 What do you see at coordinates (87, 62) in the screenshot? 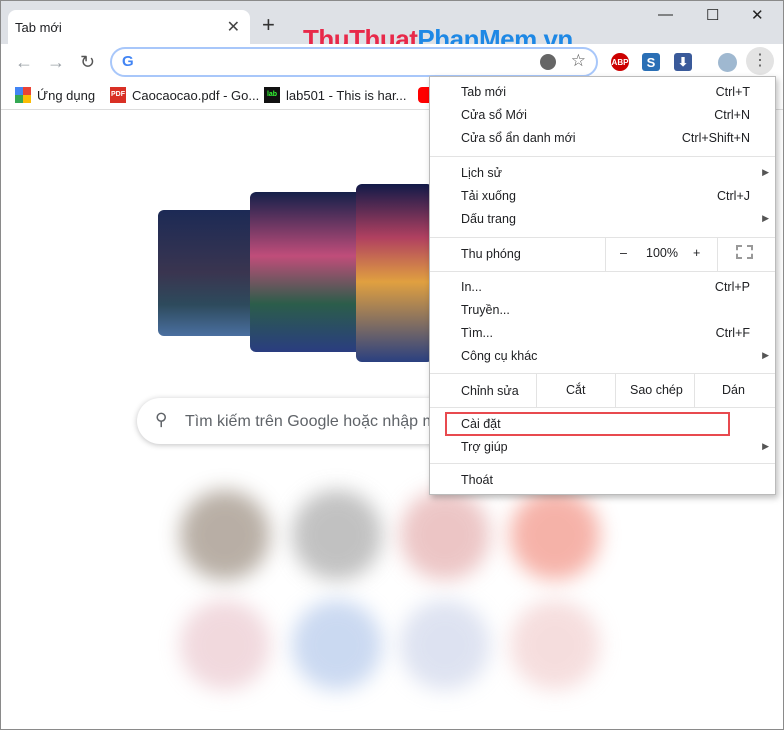
I see `reload-button: ↻` at bounding box center [87, 62].